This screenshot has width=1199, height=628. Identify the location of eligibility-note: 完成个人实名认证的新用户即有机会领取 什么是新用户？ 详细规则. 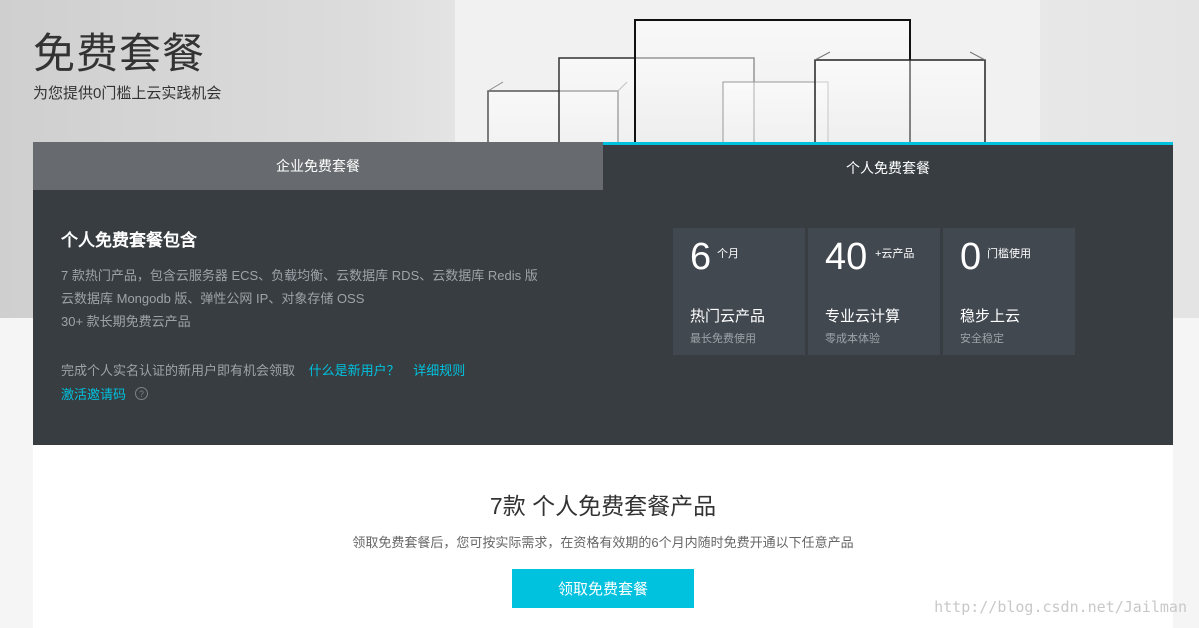
(263, 369).